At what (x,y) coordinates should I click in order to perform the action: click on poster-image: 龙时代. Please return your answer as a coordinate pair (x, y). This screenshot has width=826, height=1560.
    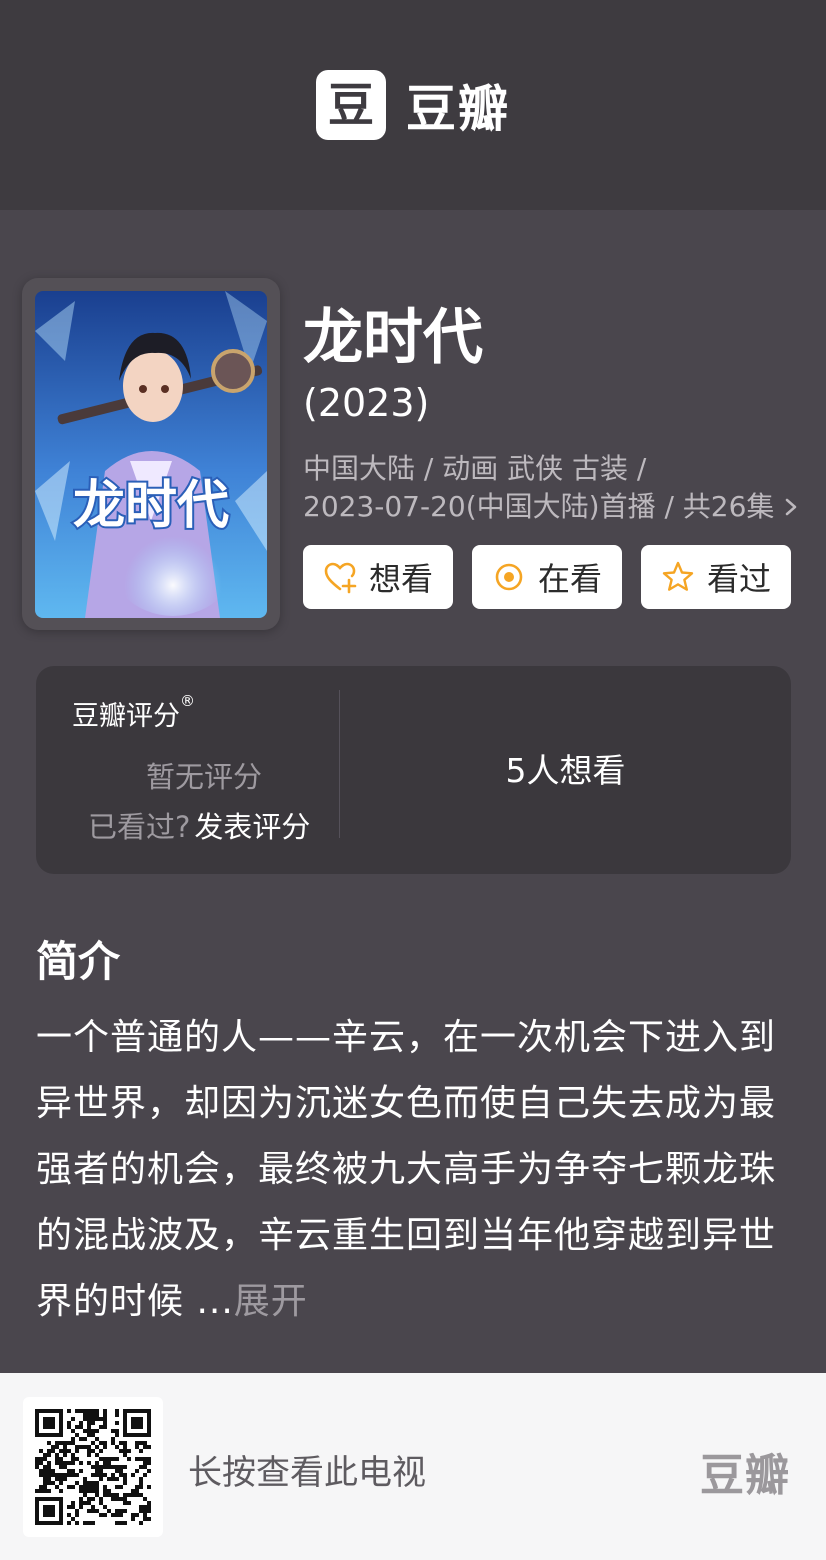
    Looking at the image, I should click on (151, 454).